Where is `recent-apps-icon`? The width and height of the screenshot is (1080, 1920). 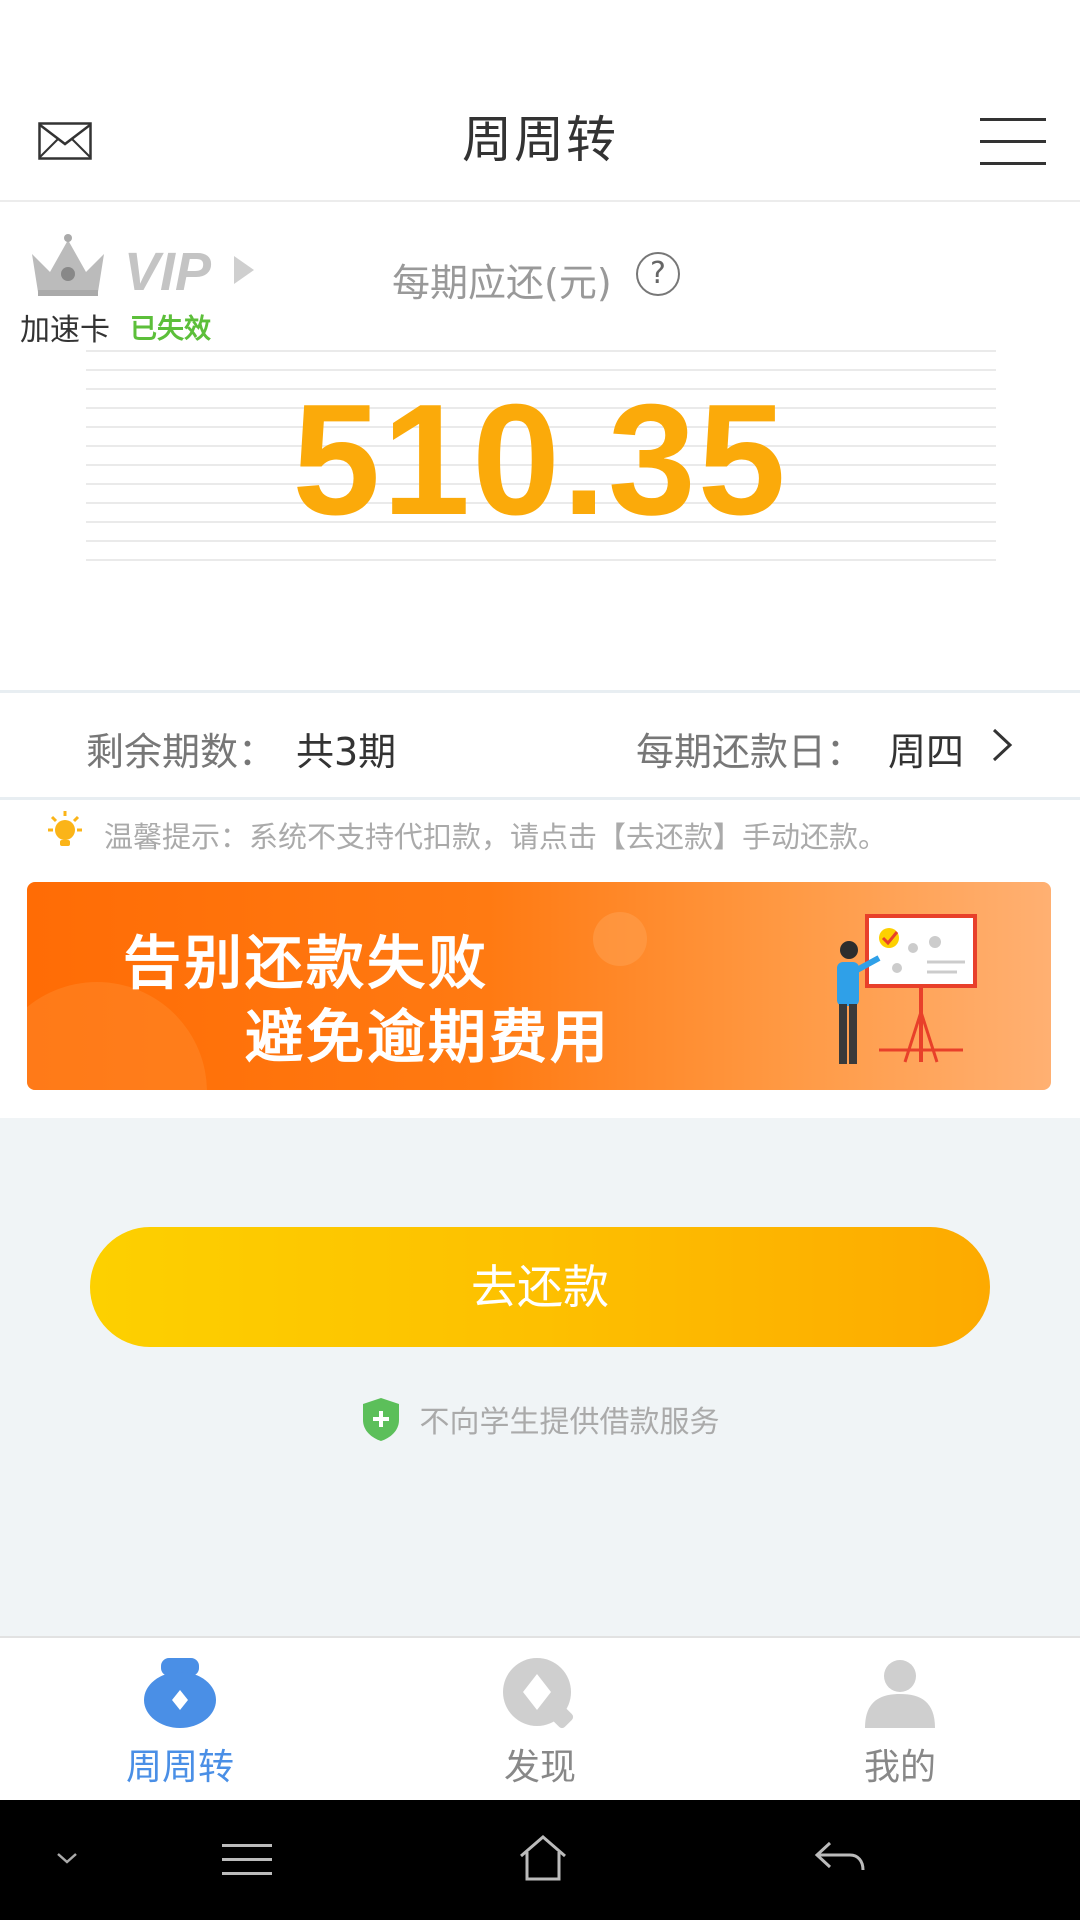 recent-apps-icon is located at coordinates (247, 1860).